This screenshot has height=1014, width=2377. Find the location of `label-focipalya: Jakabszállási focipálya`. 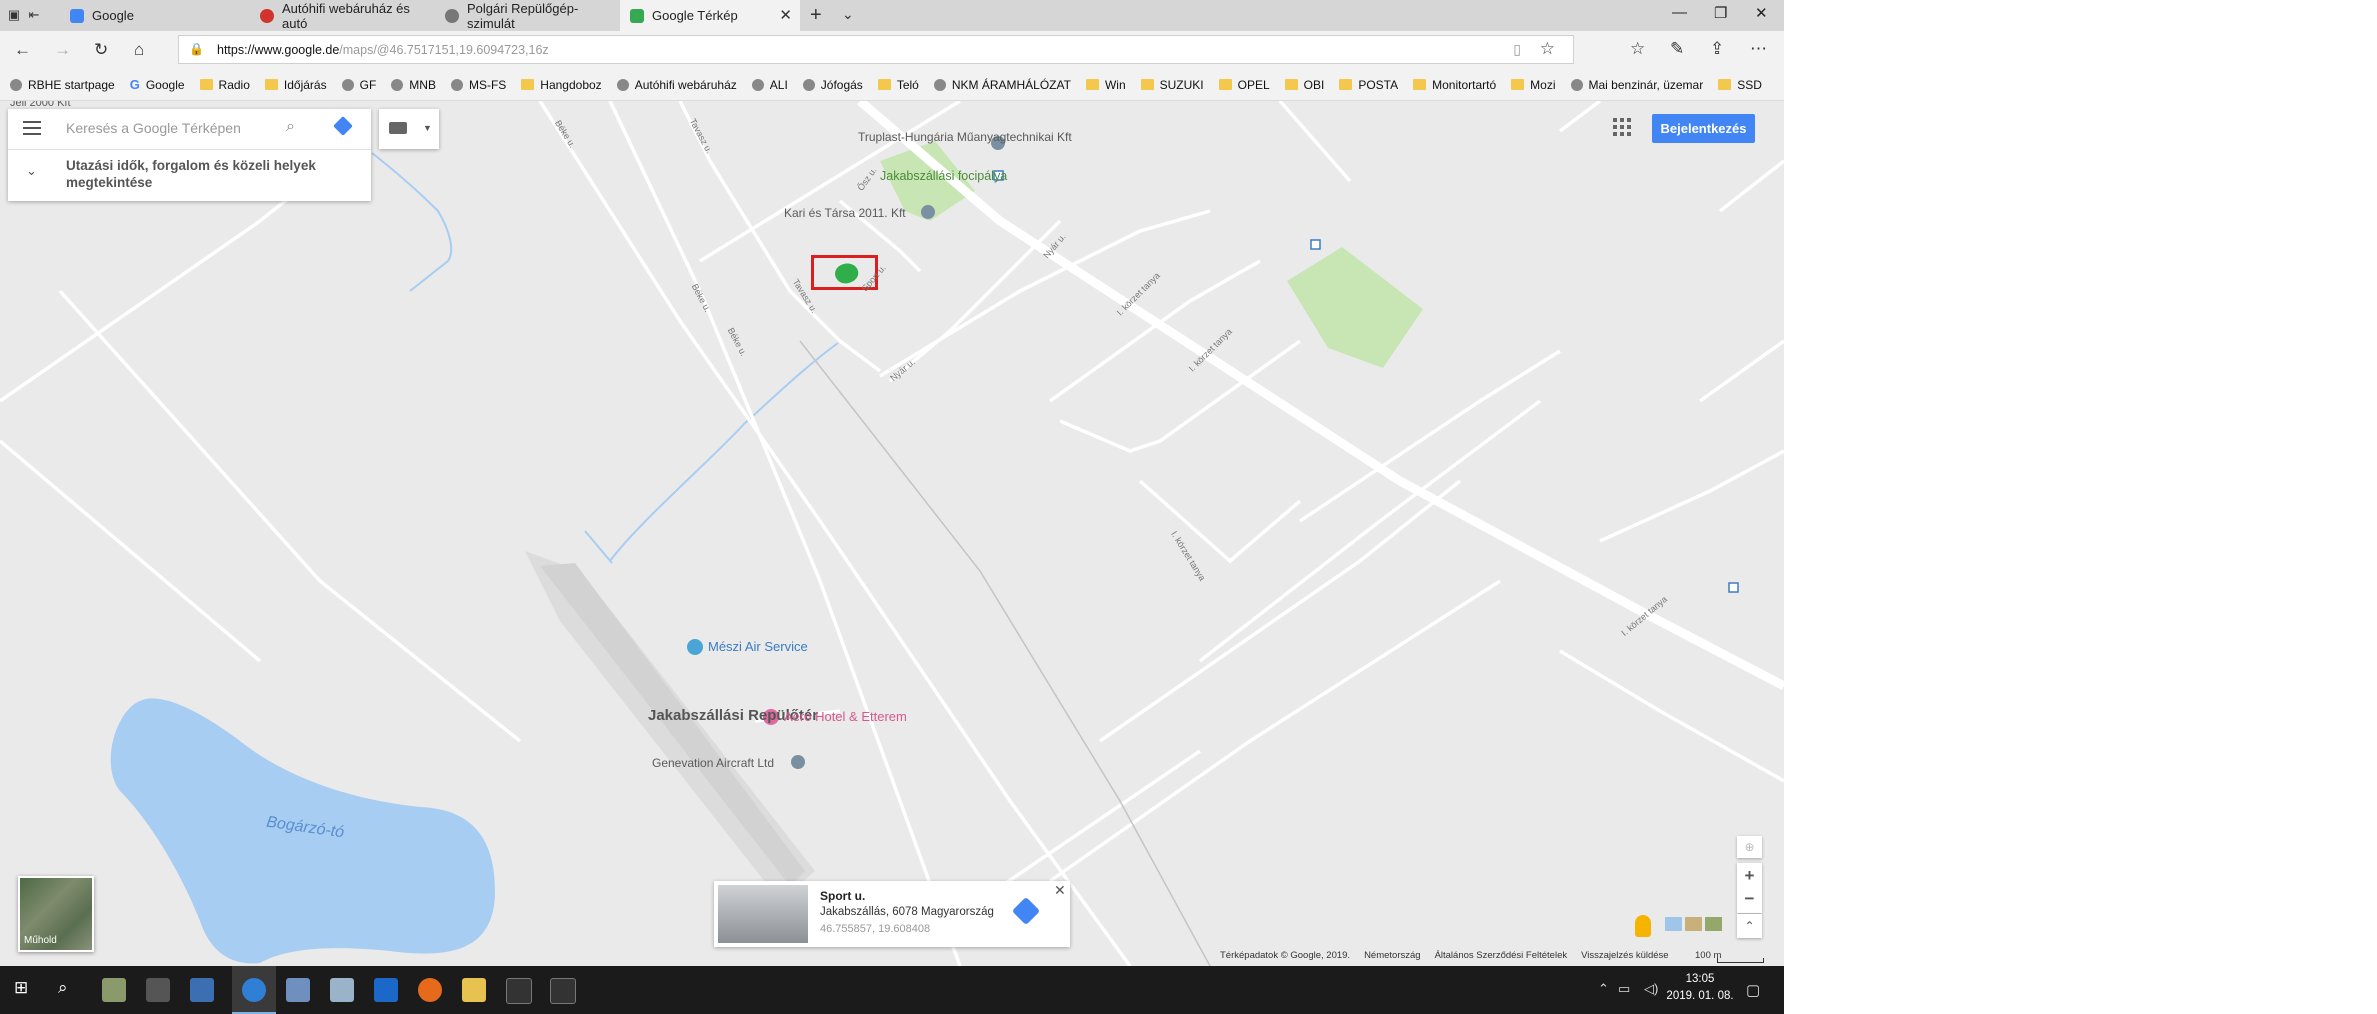

label-focipalya: Jakabszállási focipálya is located at coordinates (943, 176).